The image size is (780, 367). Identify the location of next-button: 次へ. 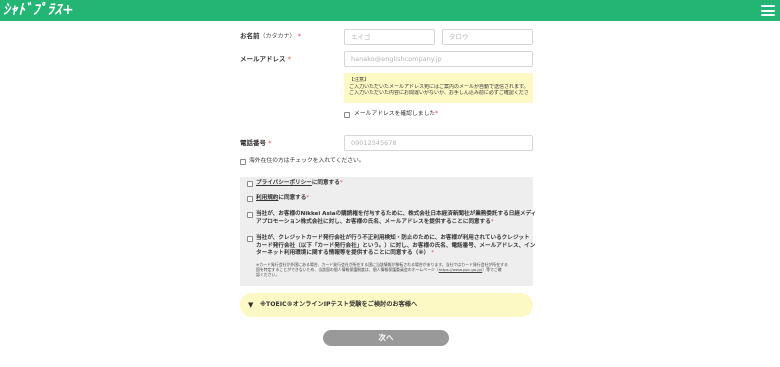
(386, 338).